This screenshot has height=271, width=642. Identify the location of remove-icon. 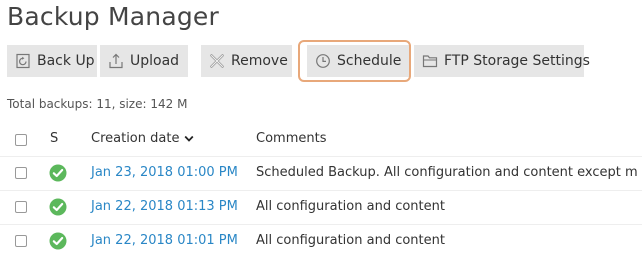
(217, 61).